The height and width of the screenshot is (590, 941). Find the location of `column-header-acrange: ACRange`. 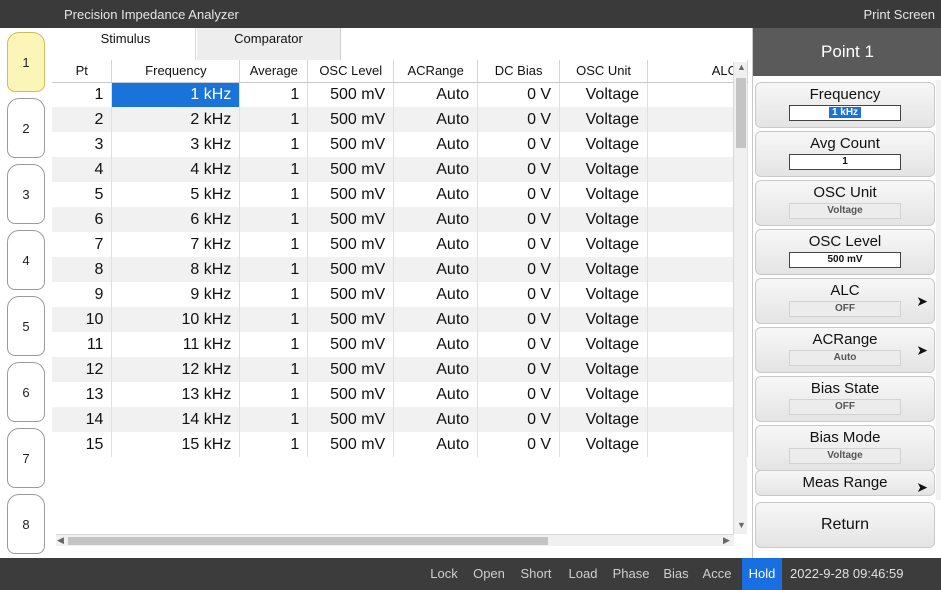

column-header-acrange: ACRange is located at coordinates (436, 71).